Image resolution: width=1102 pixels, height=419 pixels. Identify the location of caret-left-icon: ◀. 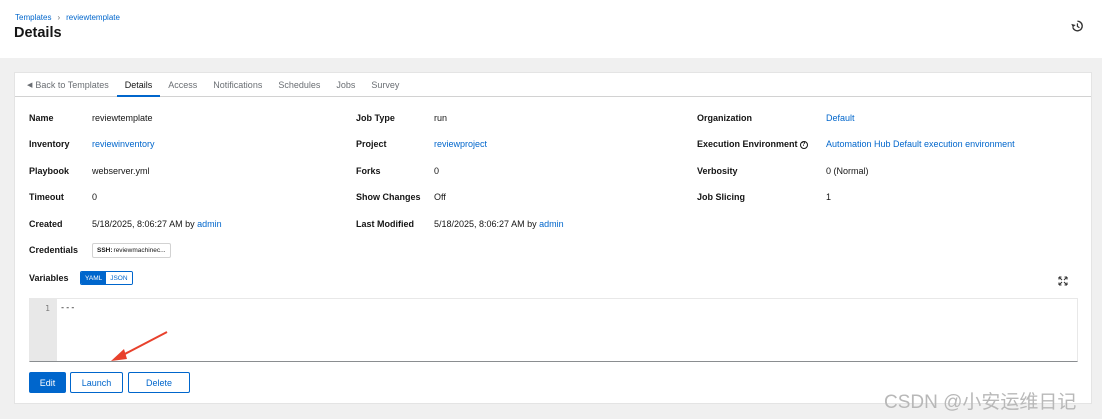
(30, 85).